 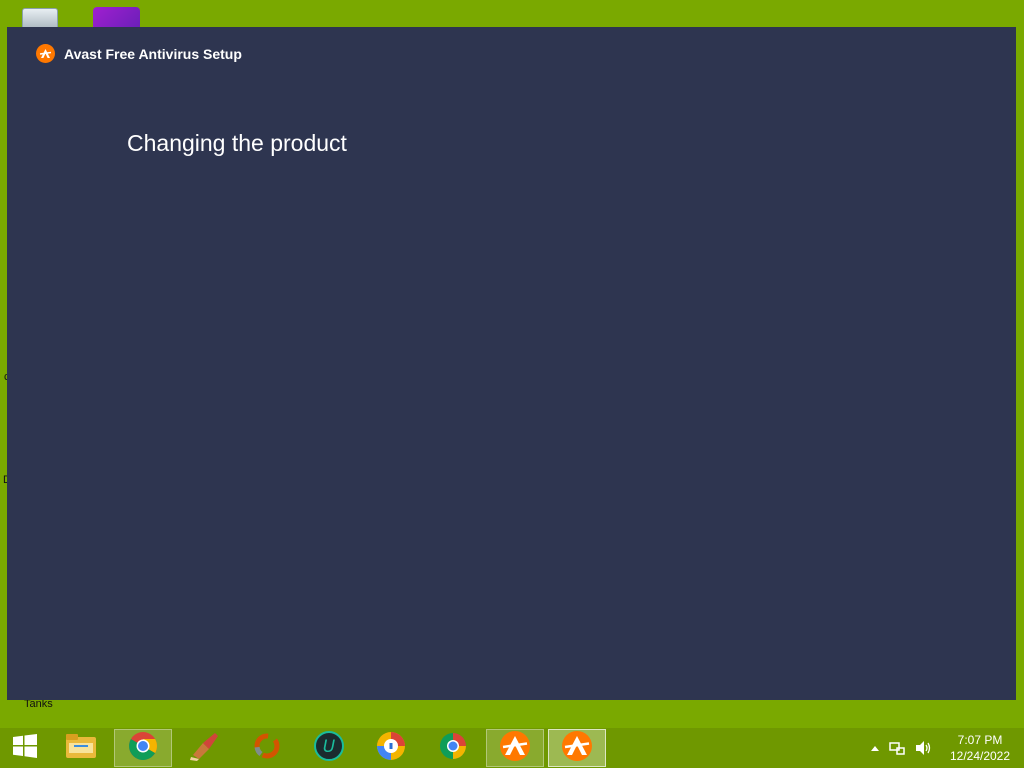 What do you see at coordinates (980, 756) in the screenshot?
I see `clock-date: 12/24/2022` at bounding box center [980, 756].